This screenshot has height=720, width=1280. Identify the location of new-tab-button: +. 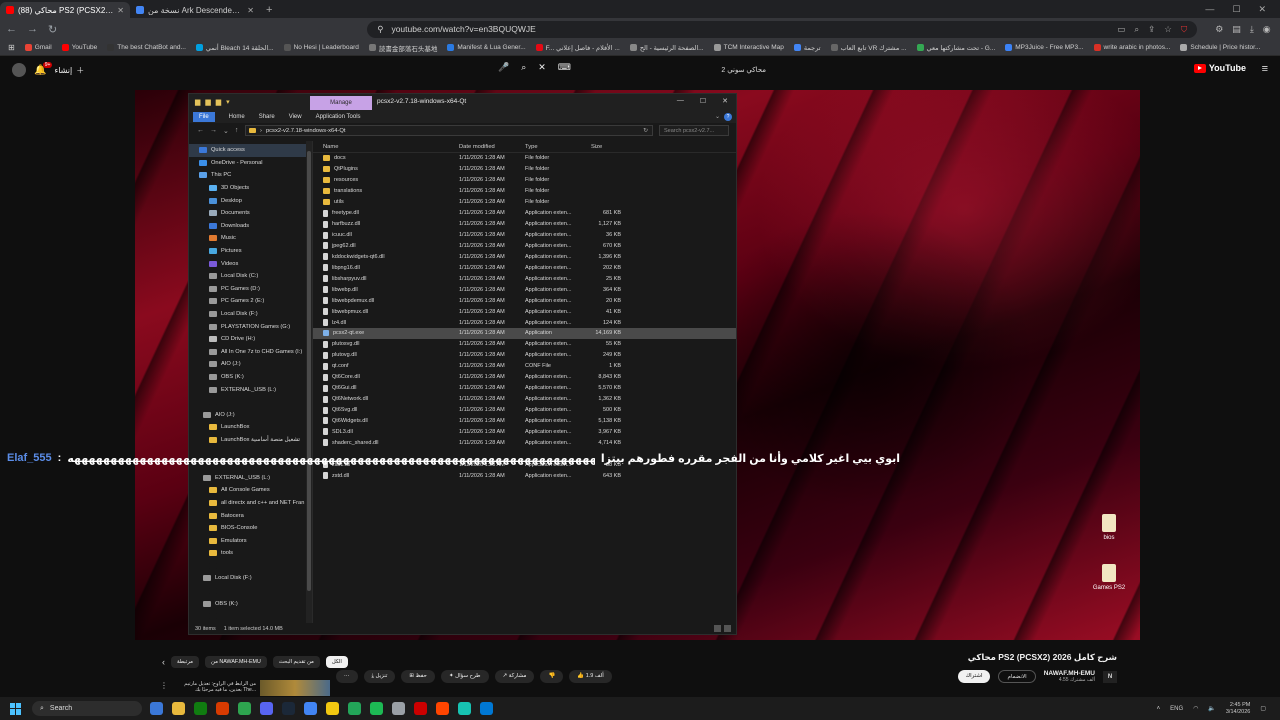
(269, 10).